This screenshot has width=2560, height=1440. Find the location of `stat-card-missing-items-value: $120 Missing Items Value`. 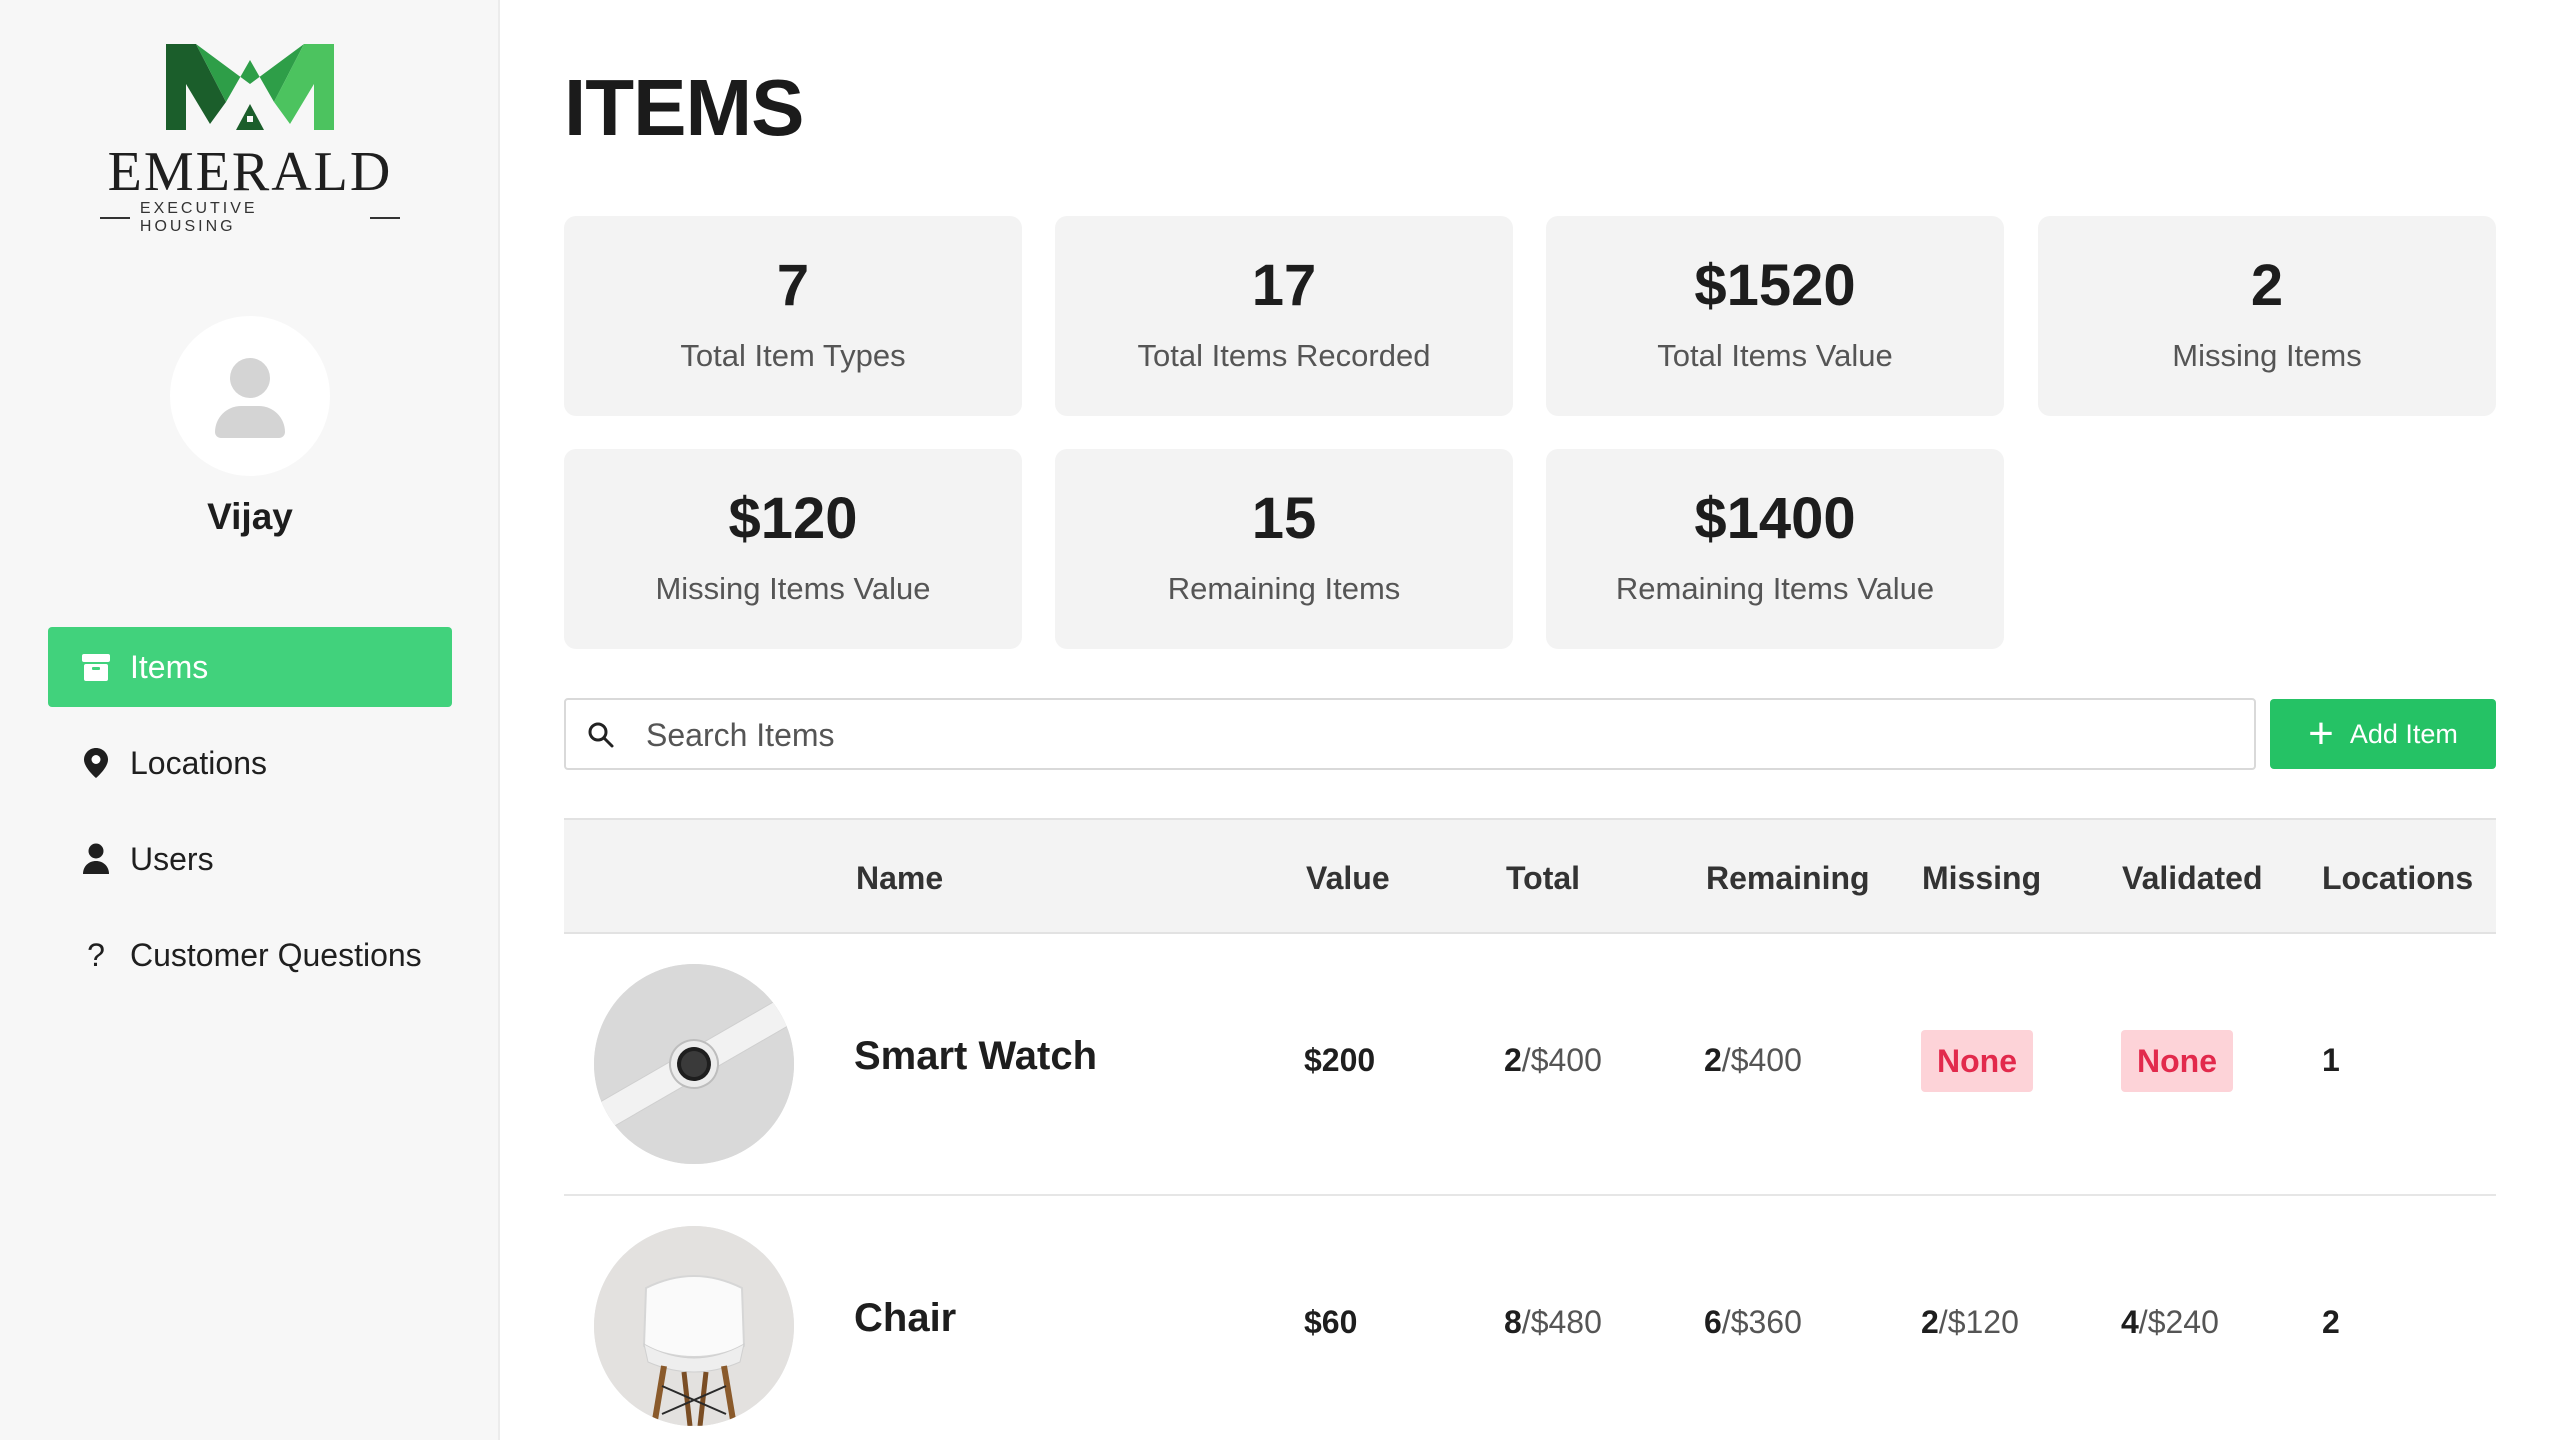

stat-card-missing-items-value: $120 Missing Items Value is located at coordinates (793, 549).